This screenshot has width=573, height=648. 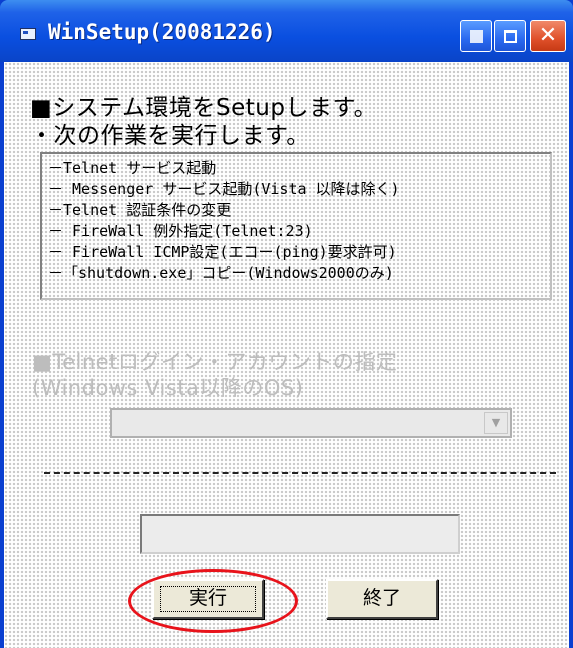 I want to click on task-item: － Messenger サービス起動(Vista 以降は除く), so click(x=224, y=189).